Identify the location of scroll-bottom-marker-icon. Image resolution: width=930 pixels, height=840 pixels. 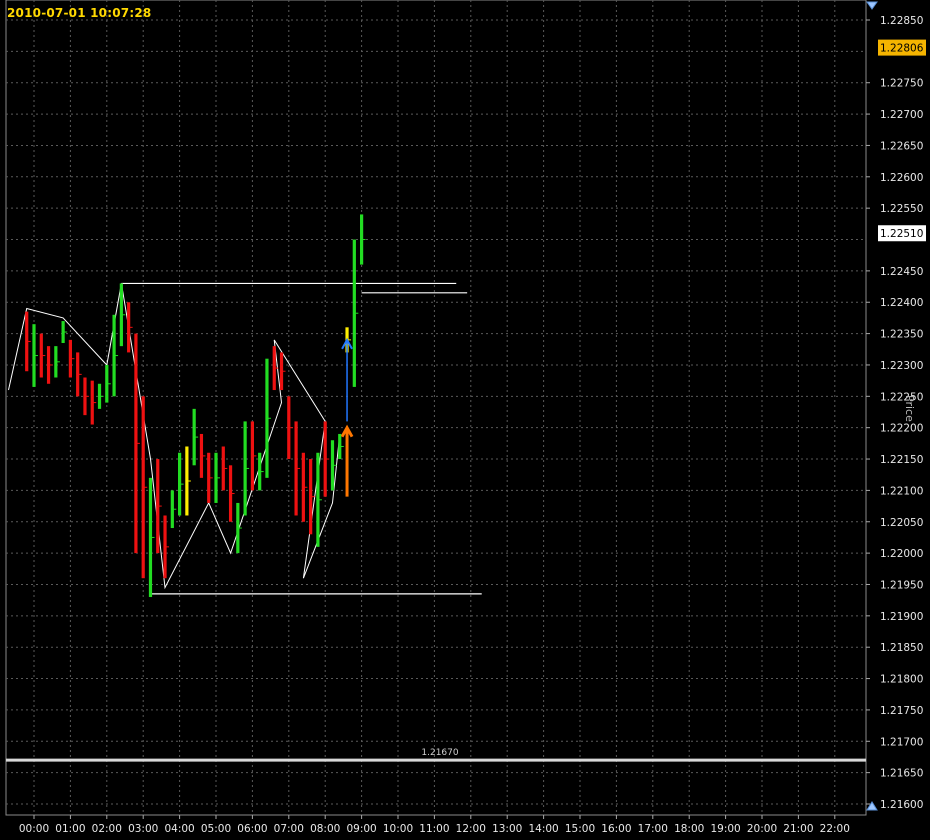
(872, 806).